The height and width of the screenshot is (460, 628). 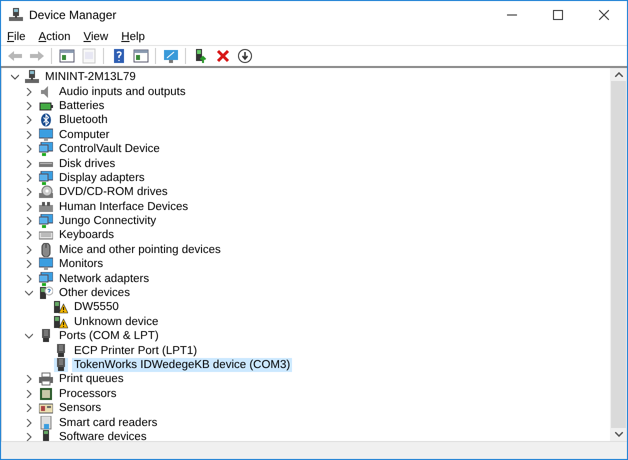 What do you see at coordinates (81, 264) in the screenshot?
I see `tree-item: Monitors` at bounding box center [81, 264].